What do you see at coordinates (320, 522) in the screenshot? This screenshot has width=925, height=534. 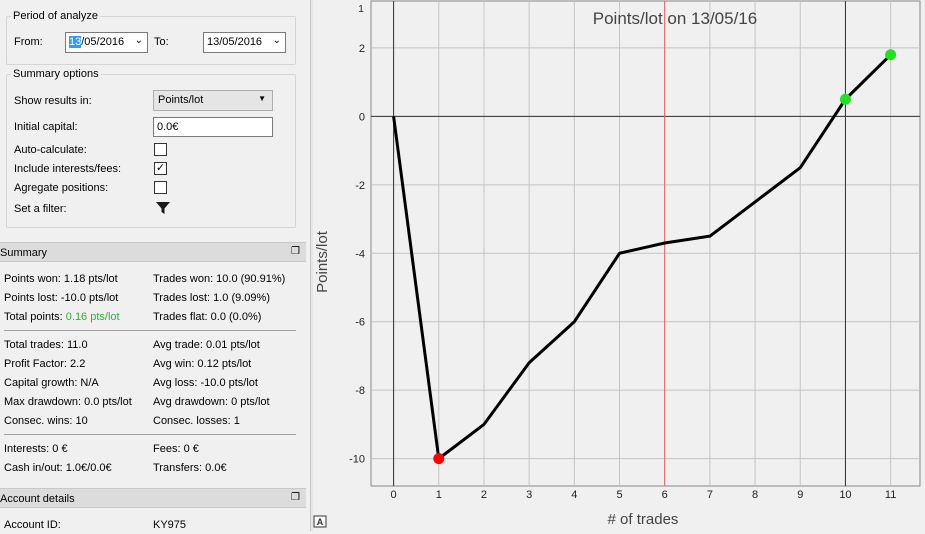 I see `corner-label: A` at bounding box center [320, 522].